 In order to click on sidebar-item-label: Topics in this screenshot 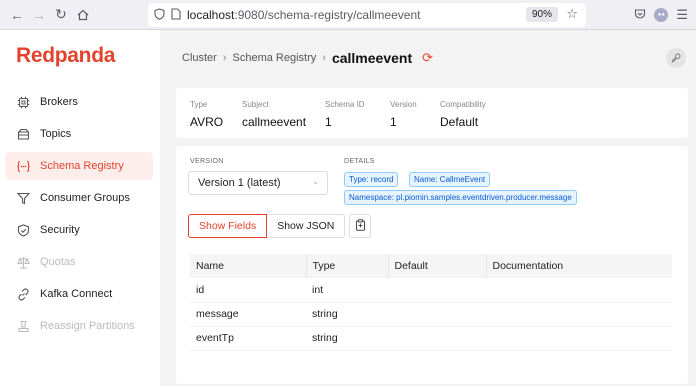, I will do `click(56, 134)`.